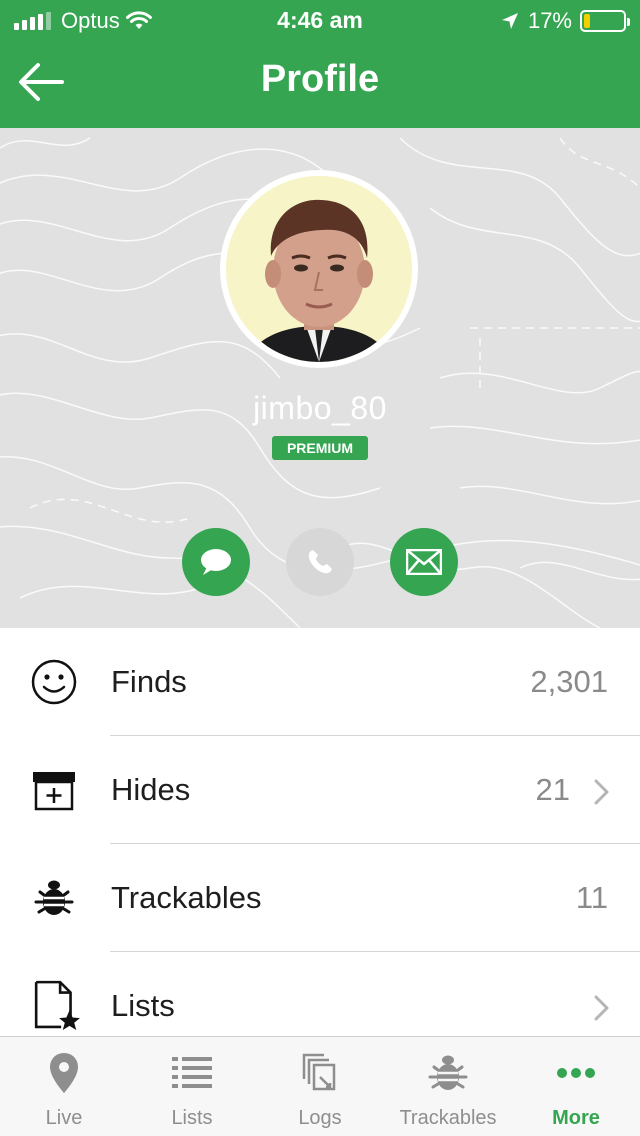 Image resolution: width=640 pixels, height=1136 pixels. What do you see at coordinates (576, 1073) in the screenshot?
I see `more-dots-icon` at bounding box center [576, 1073].